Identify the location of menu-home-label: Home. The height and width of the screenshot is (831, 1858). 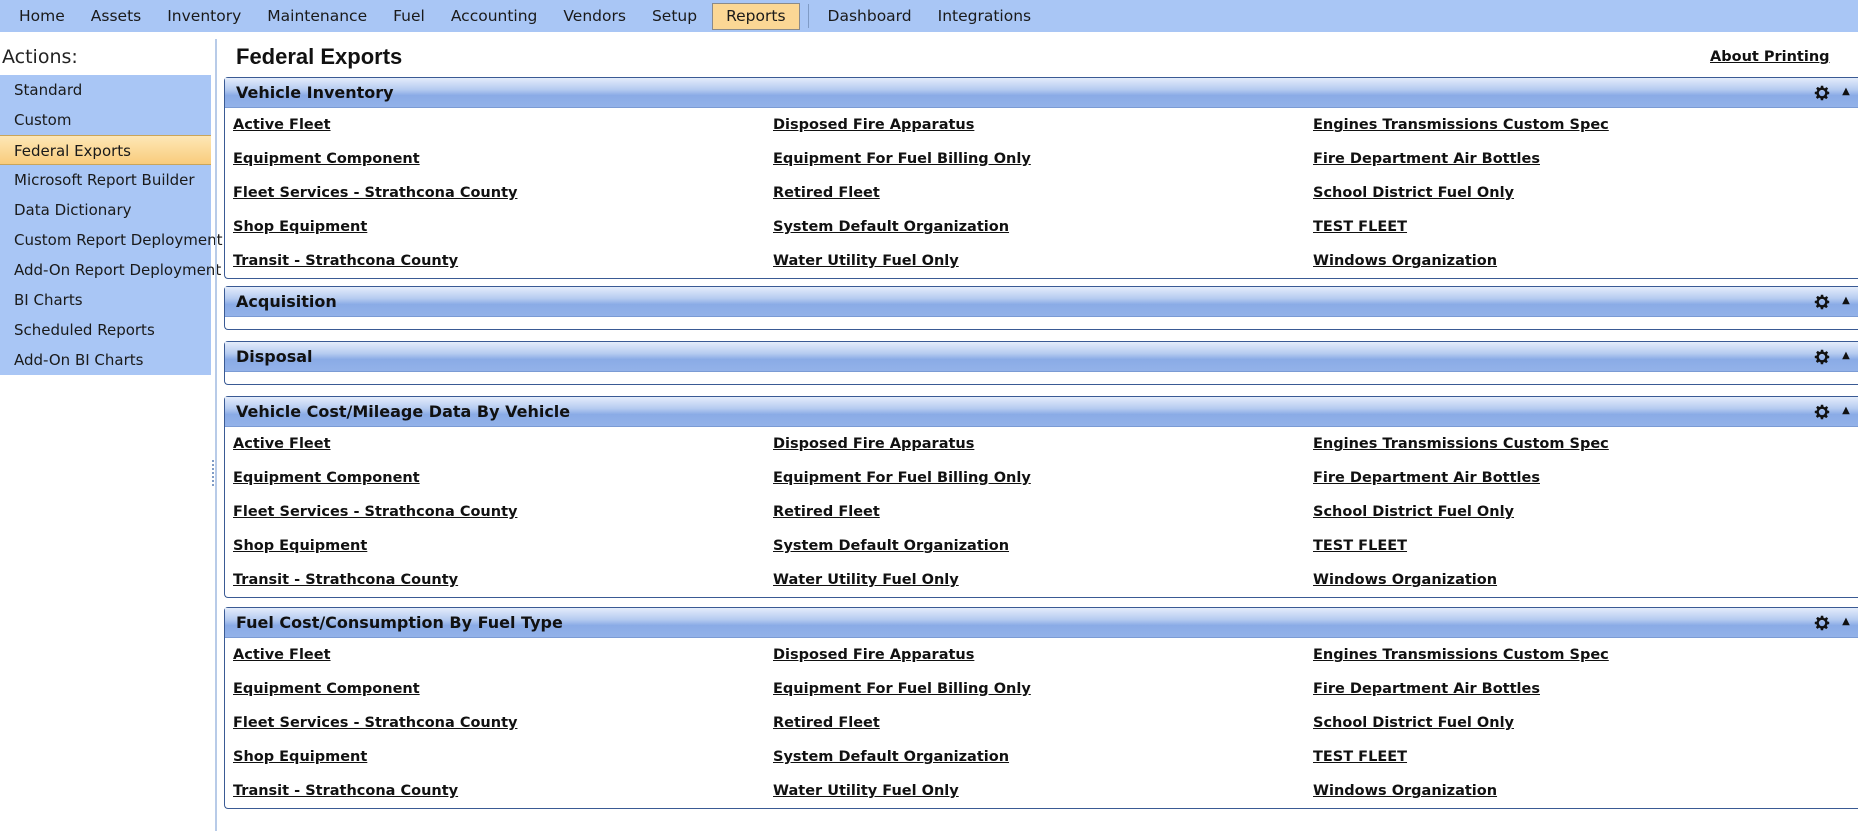
(42, 16).